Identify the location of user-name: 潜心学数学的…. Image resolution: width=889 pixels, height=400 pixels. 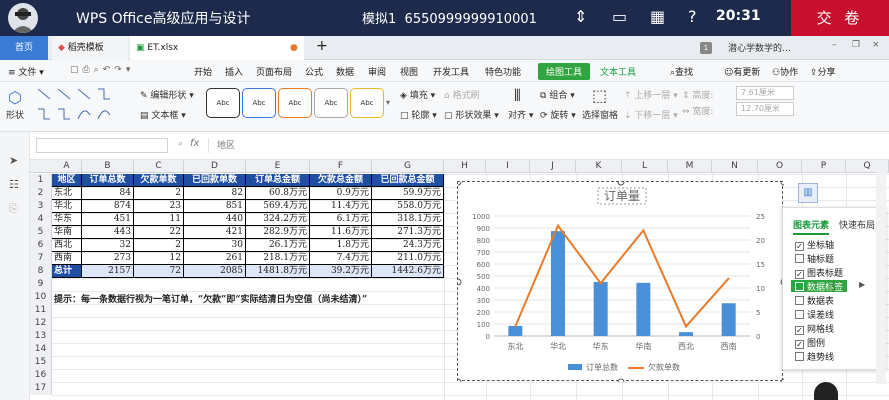
(759, 47).